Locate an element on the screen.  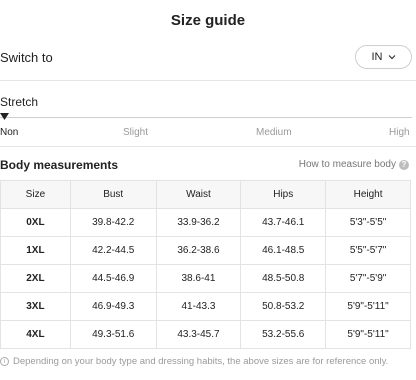
column-header: Waist is located at coordinates (198, 194).